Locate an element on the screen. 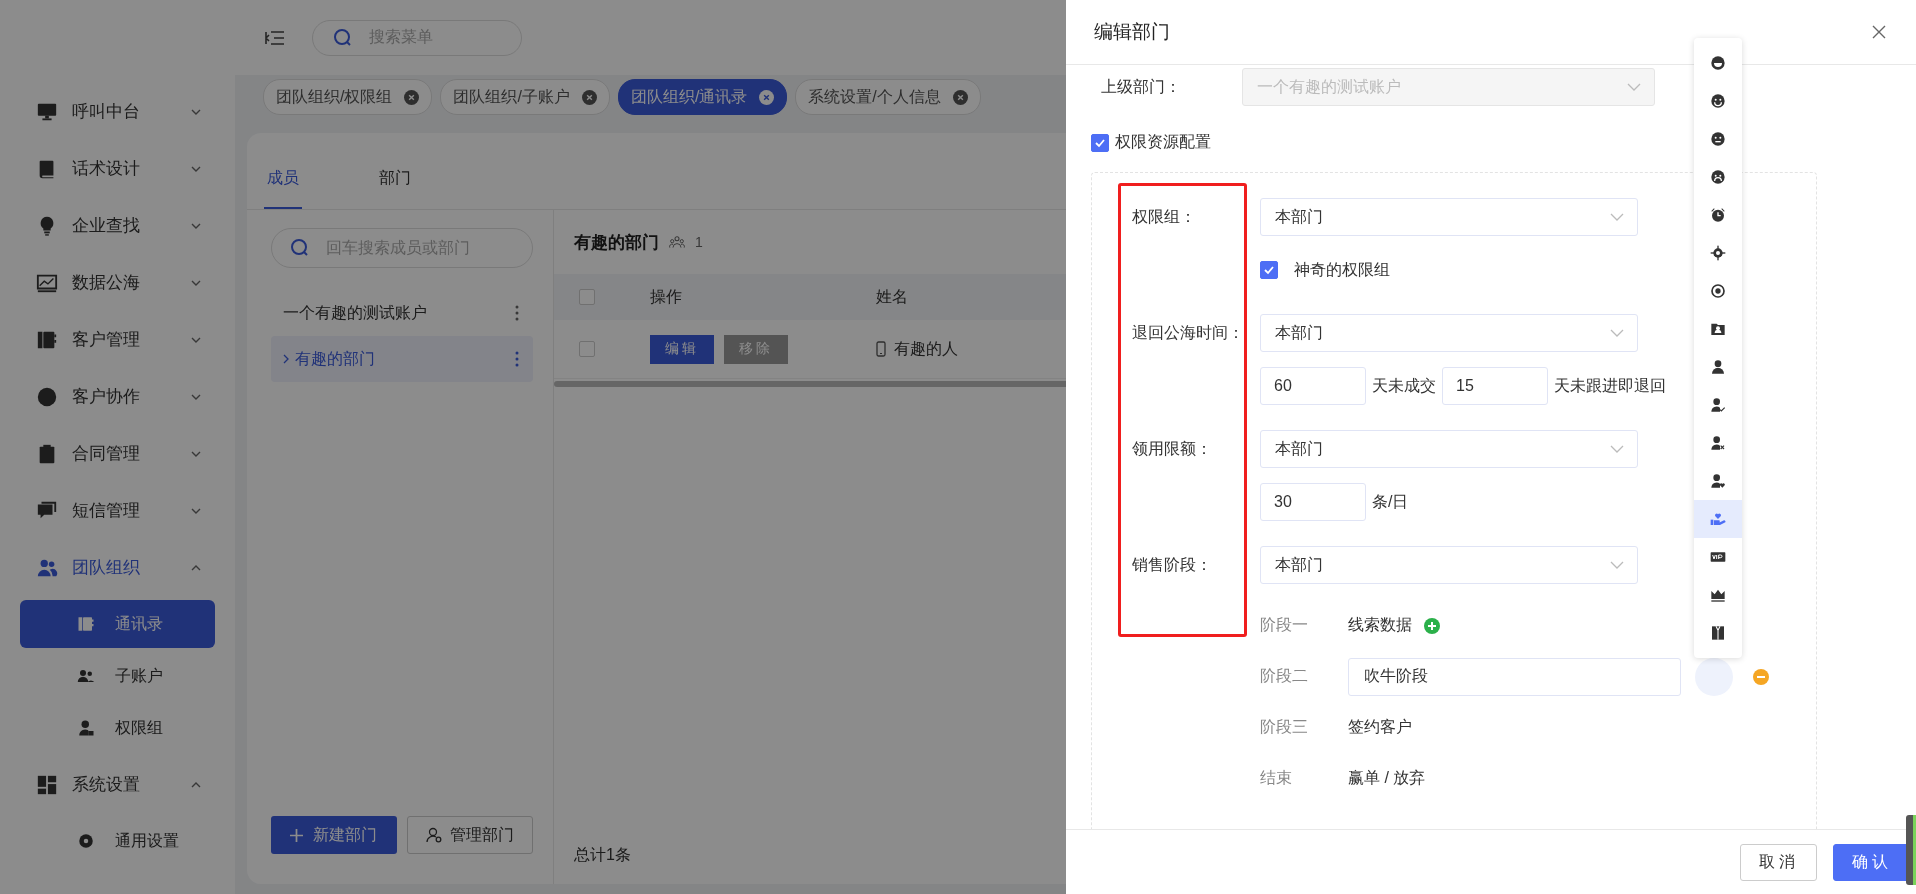 Image resolution: width=1916 pixels, height=894 pixels. check-icon is located at coordinates (1269, 270).